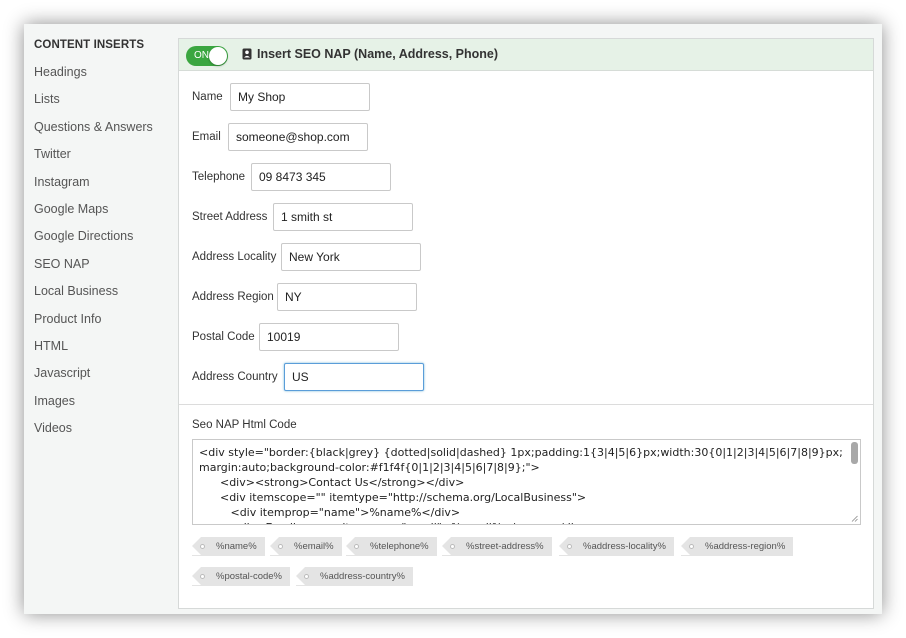  What do you see at coordinates (54, 401) in the screenshot?
I see `sidebar-item-images: Images` at bounding box center [54, 401].